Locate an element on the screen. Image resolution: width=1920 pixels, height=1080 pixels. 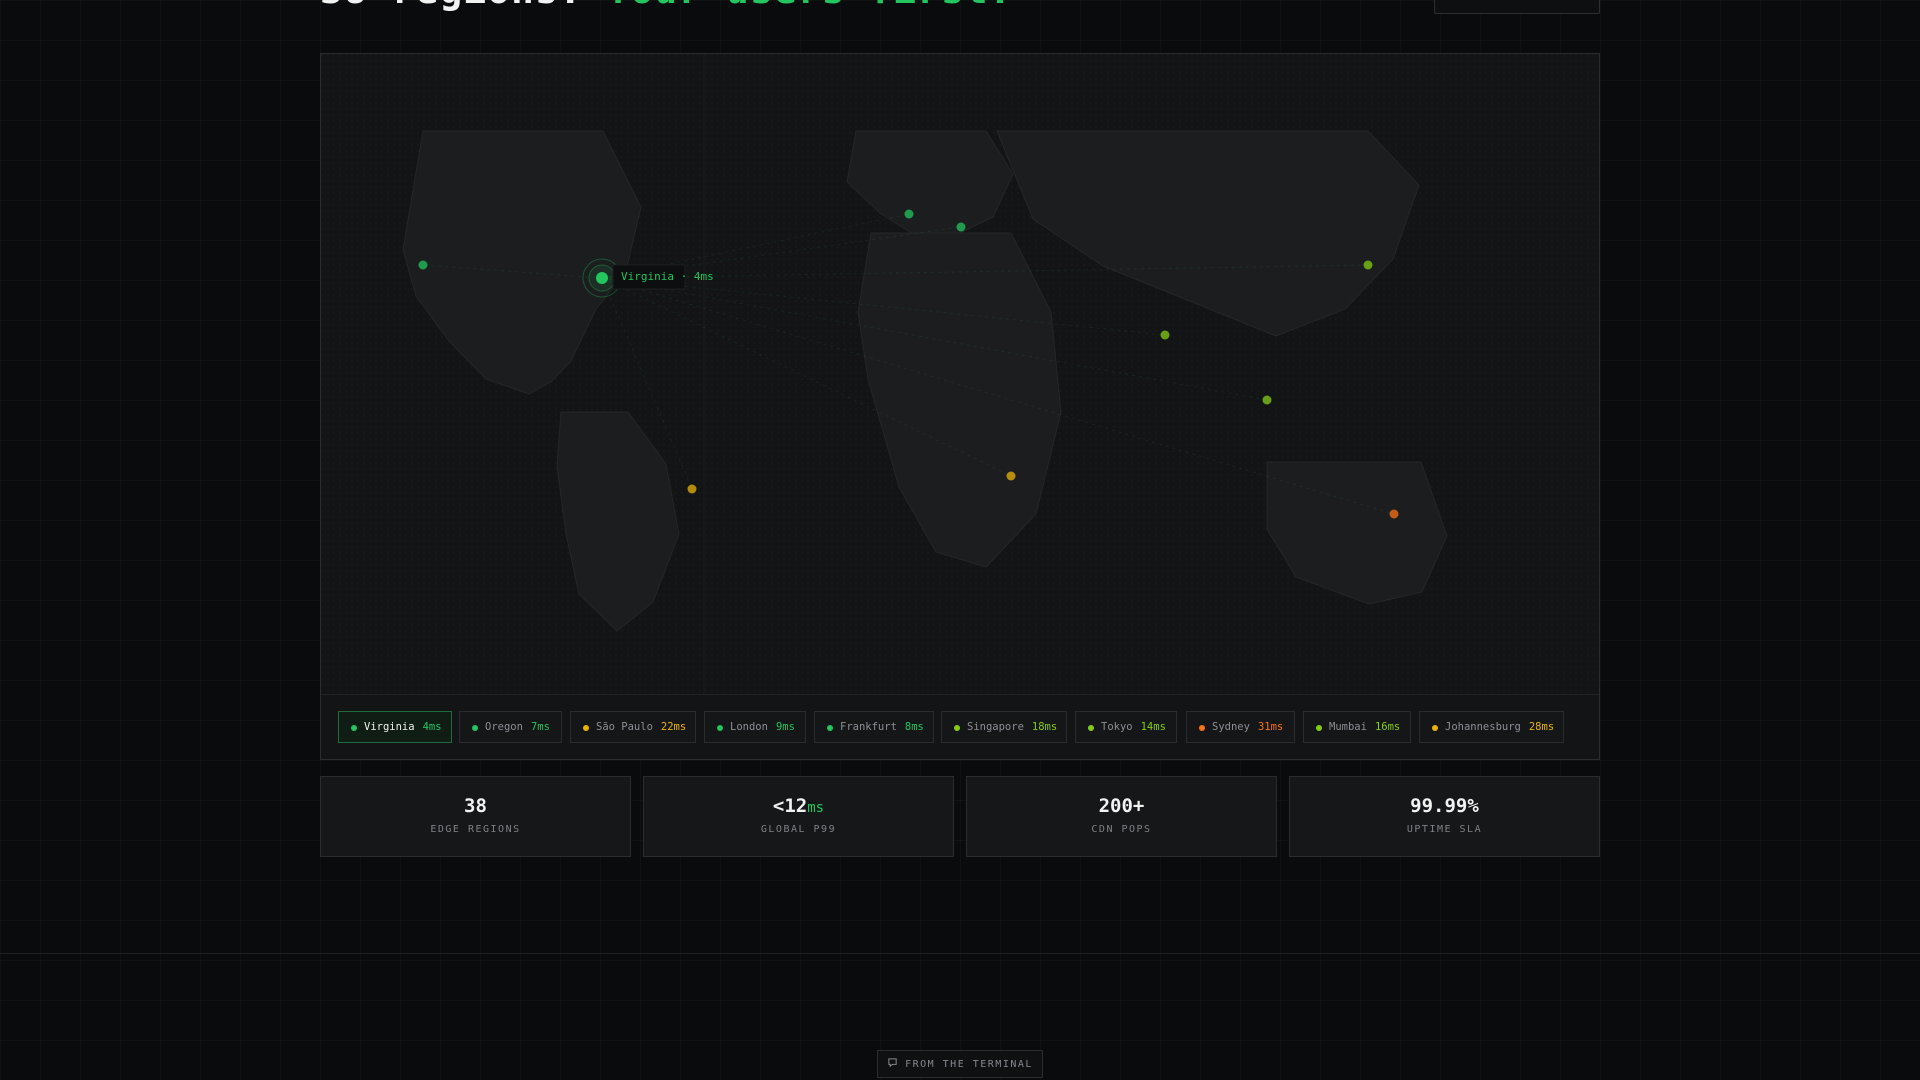
region-marker-s-o-paulo is located at coordinates (692, 489).